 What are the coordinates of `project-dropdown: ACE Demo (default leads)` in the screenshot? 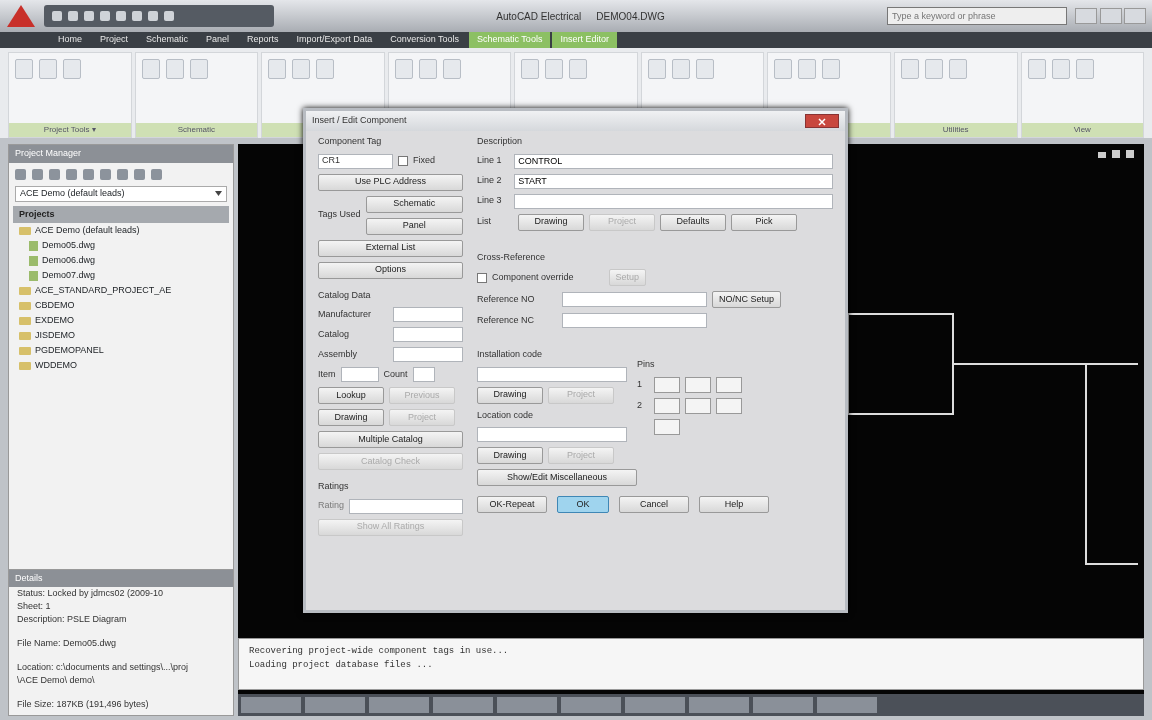 It's located at (121, 193).